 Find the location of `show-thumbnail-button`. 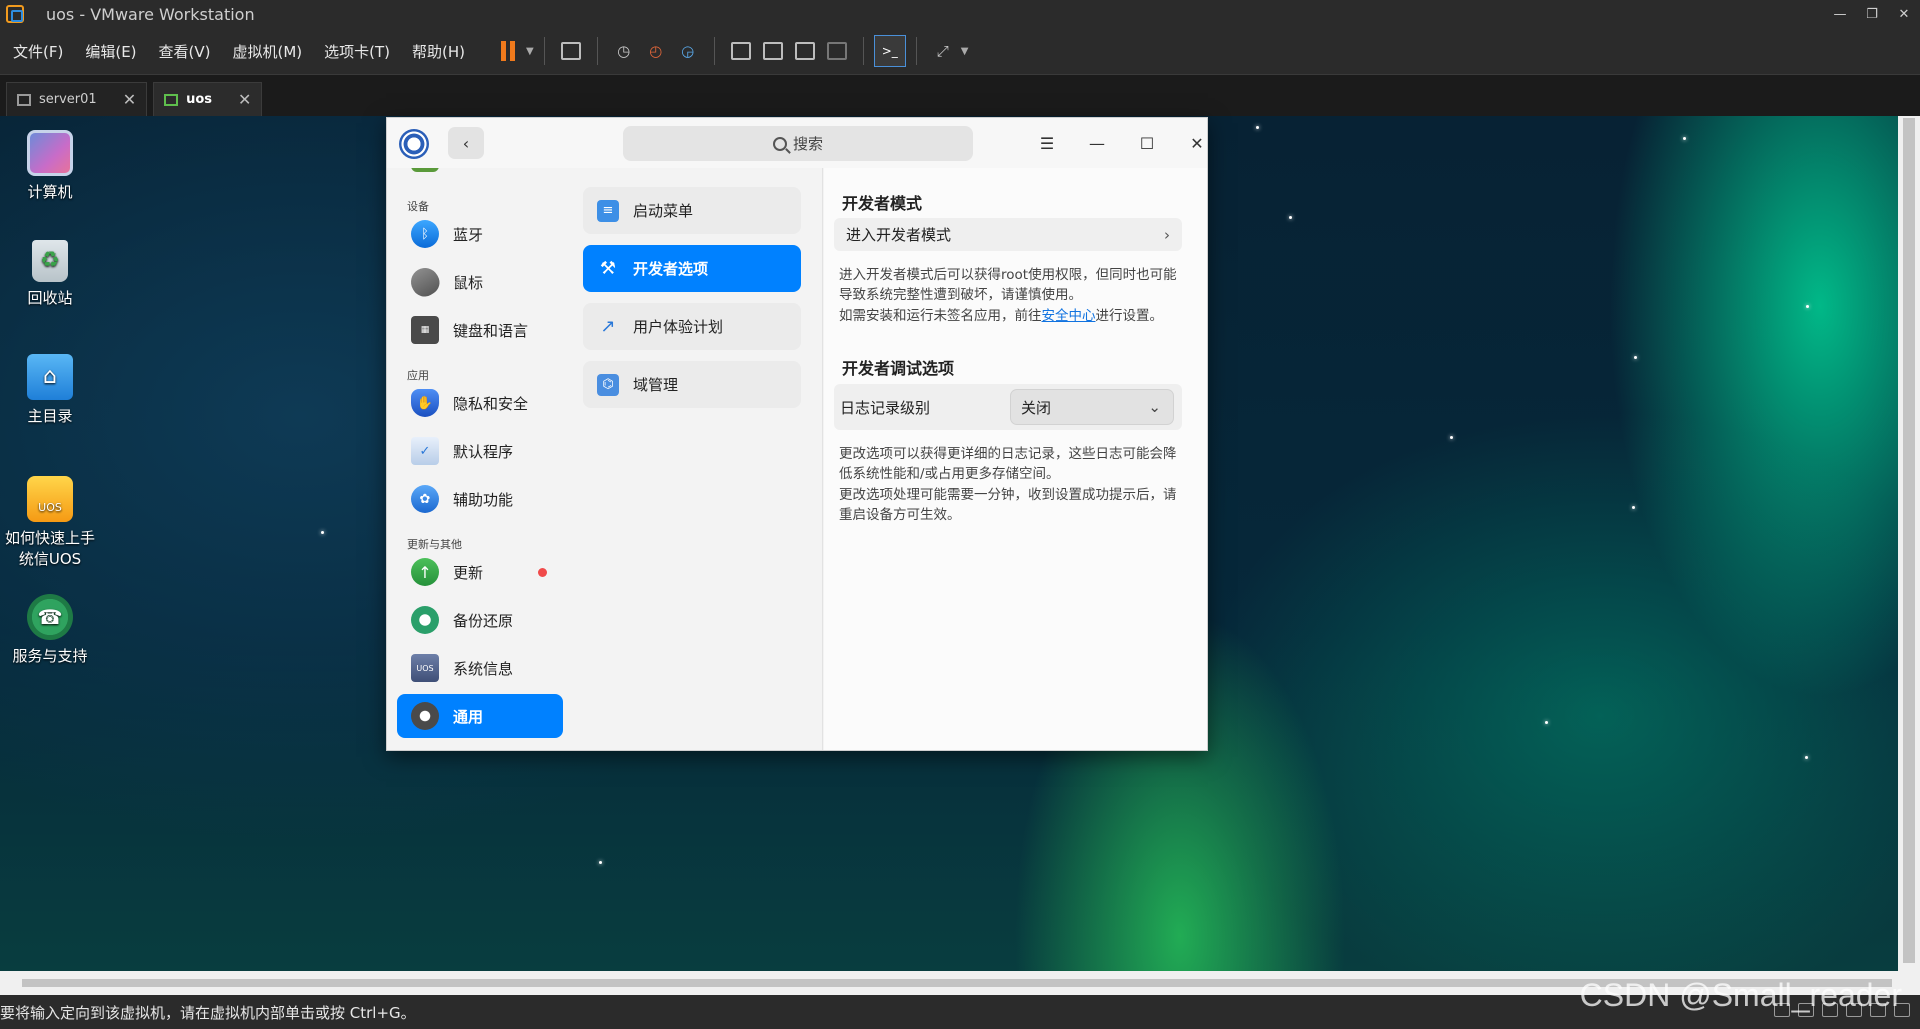

show-thumbnail-button is located at coordinates (773, 51).